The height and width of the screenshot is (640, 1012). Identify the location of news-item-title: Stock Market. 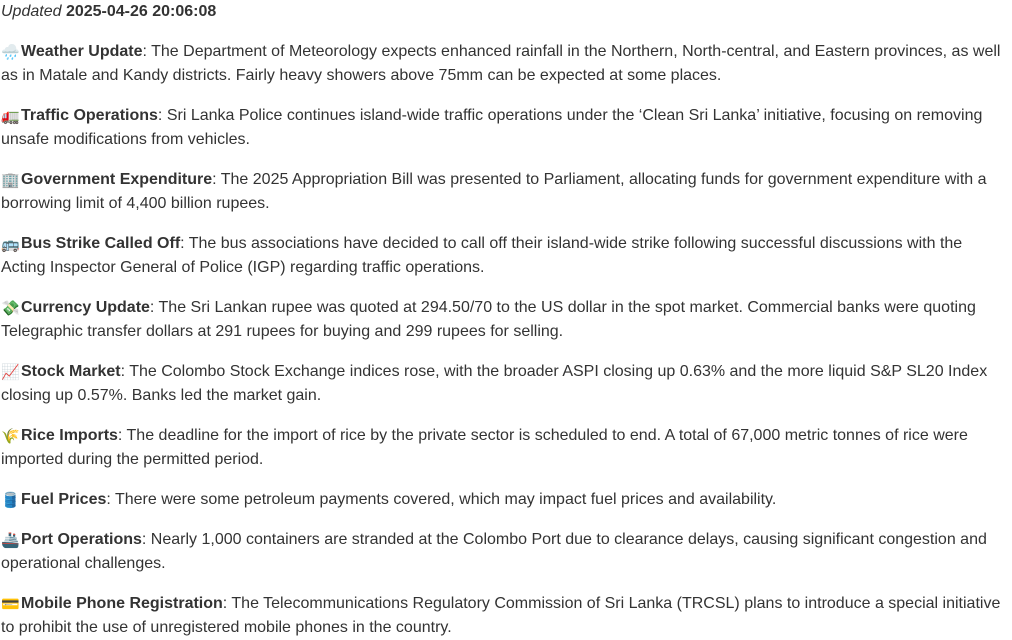
(71, 371).